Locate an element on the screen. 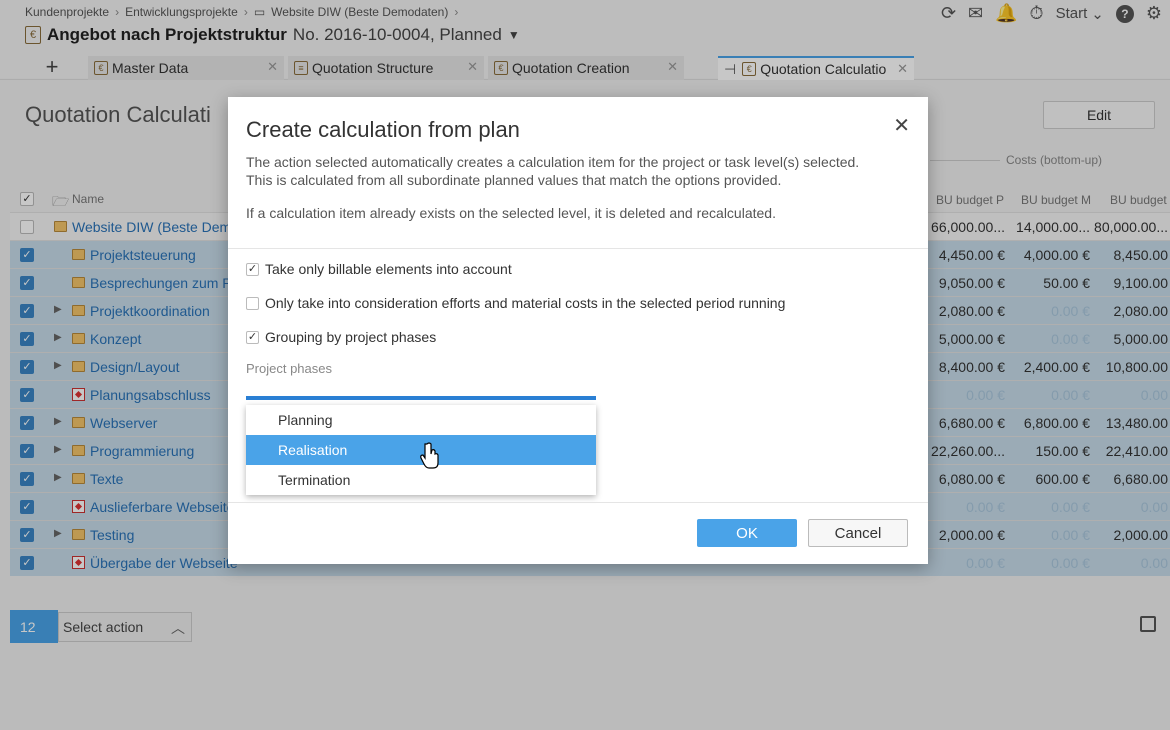 The width and height of the screenshot is (1170, 730). billable-only-checkbox: ✓ is located at coordinates (252, 269).